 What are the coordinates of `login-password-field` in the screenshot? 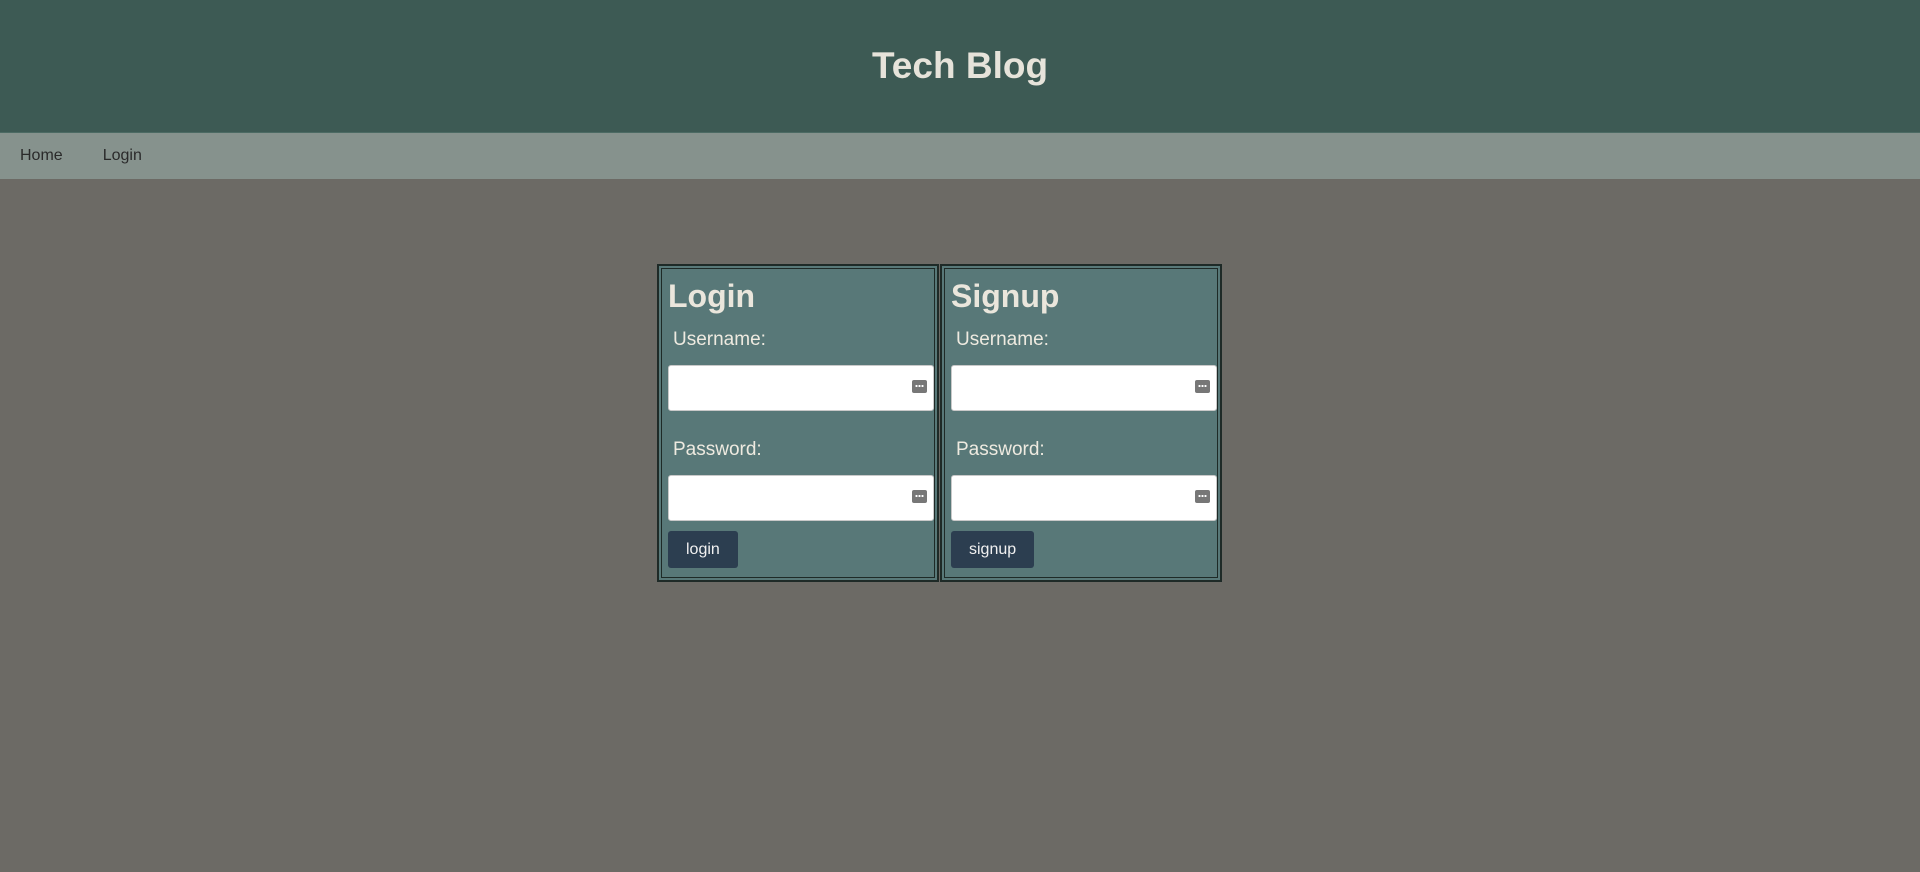 It's located at (801, 498).